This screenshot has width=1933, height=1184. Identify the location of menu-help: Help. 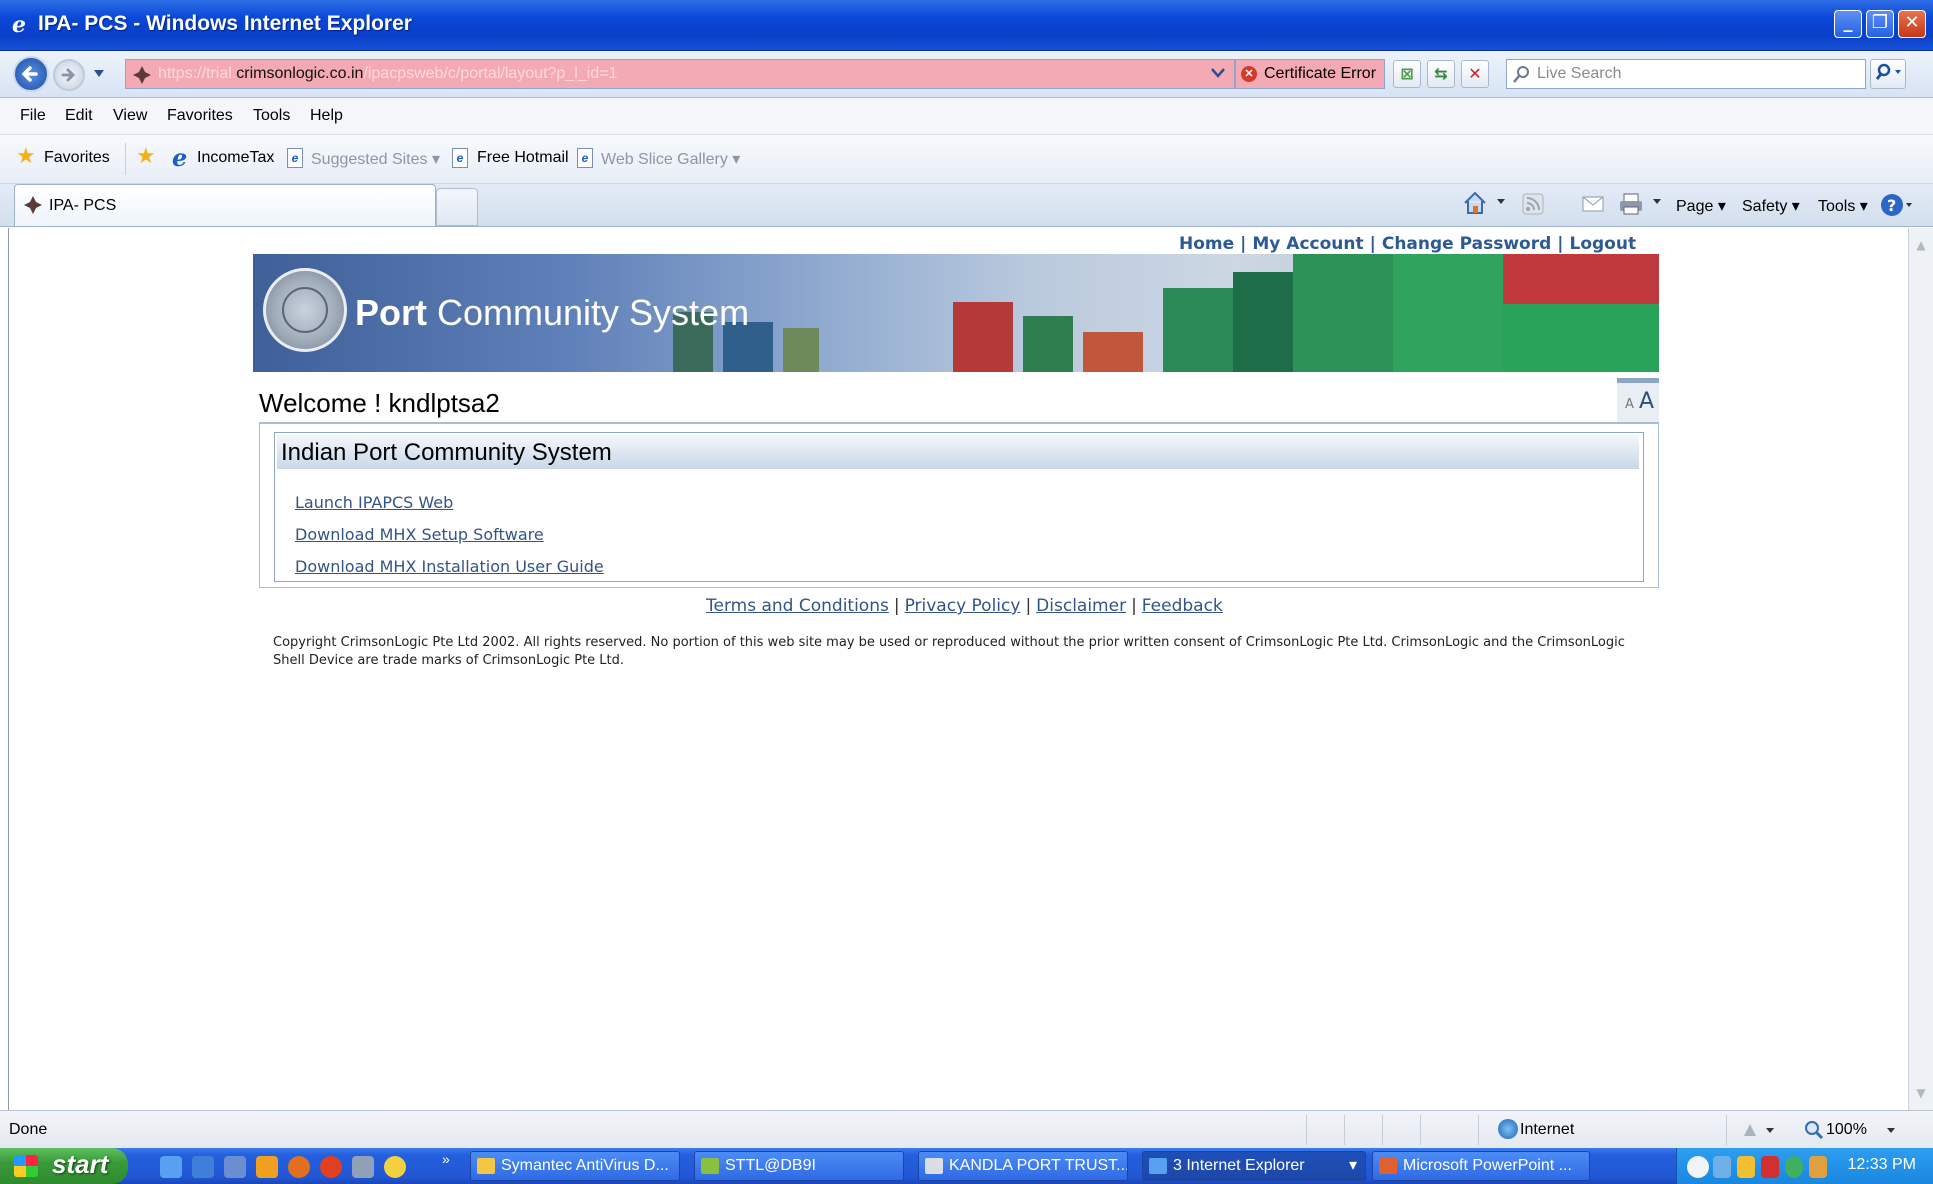
(326, 116).